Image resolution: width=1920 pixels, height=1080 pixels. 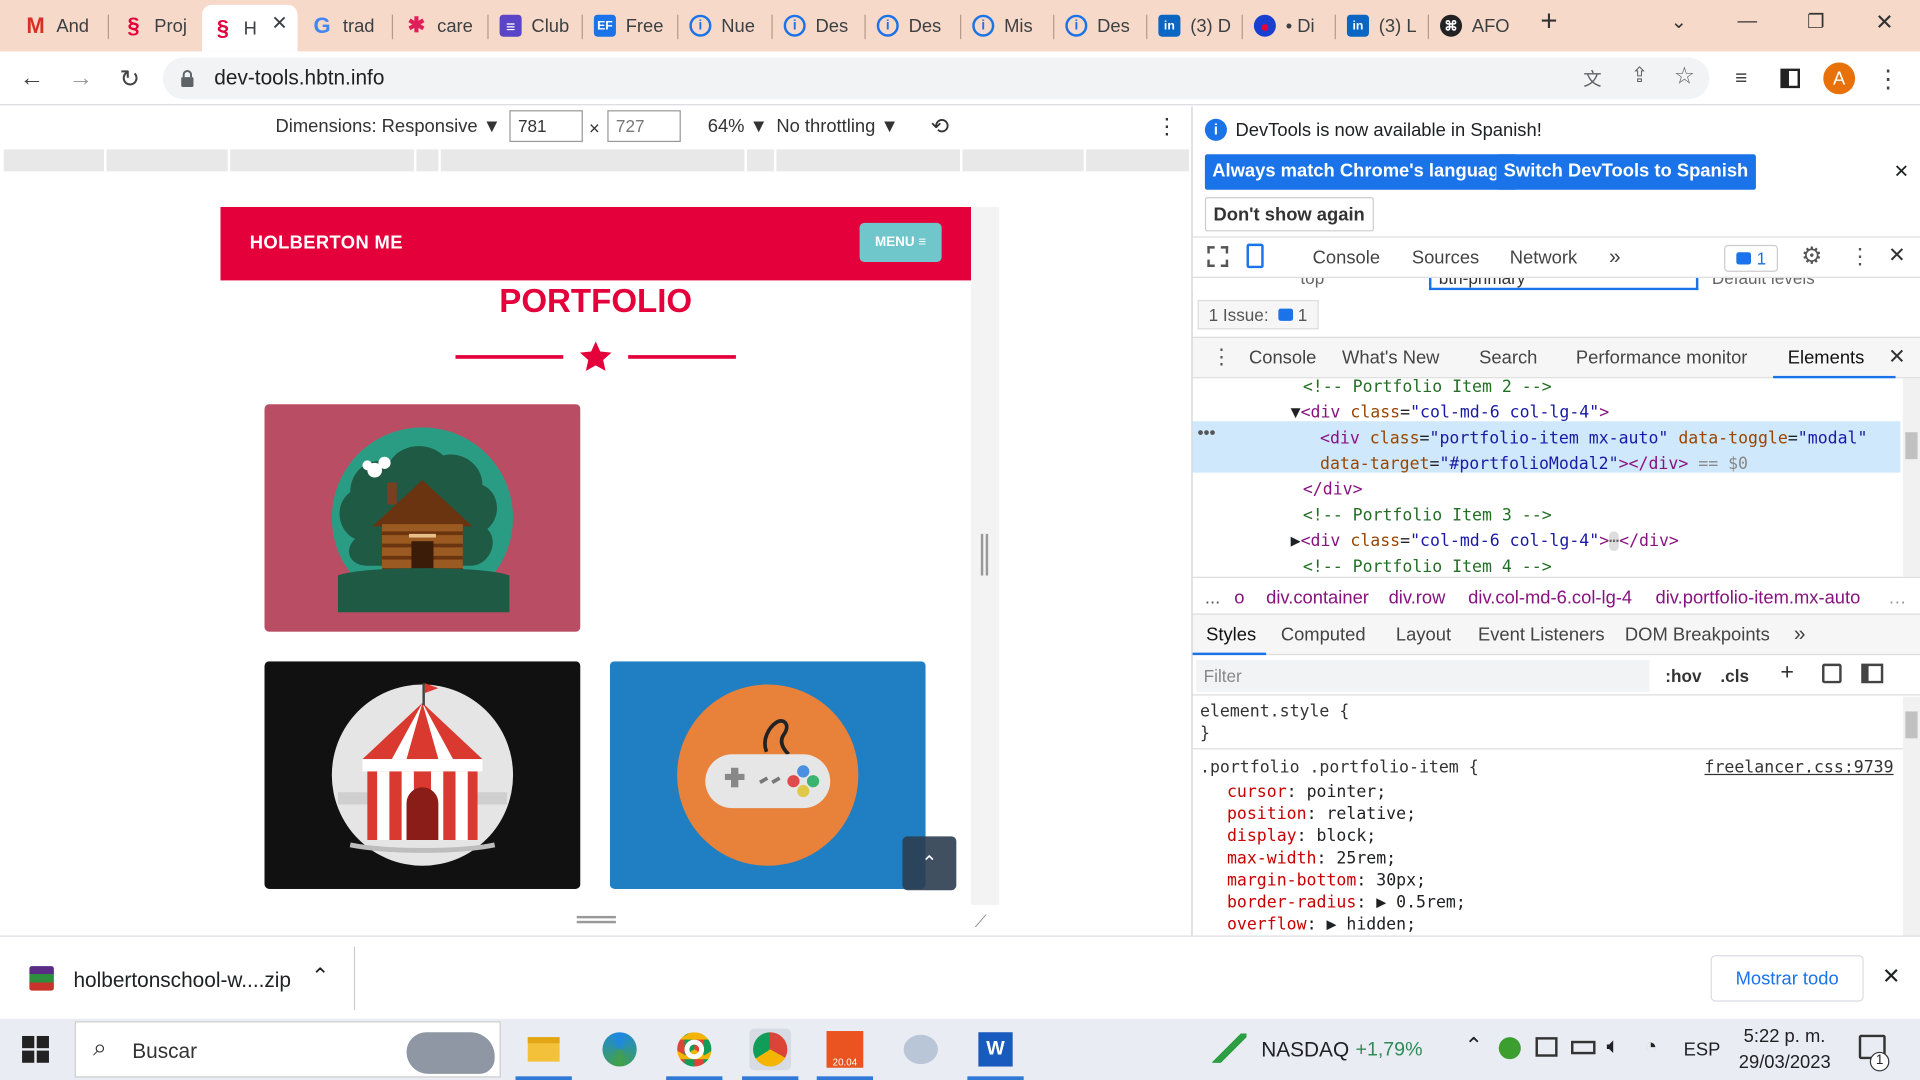 I want to click on dont-show-again-button: Don't show again, so click(x=1289, y=214).